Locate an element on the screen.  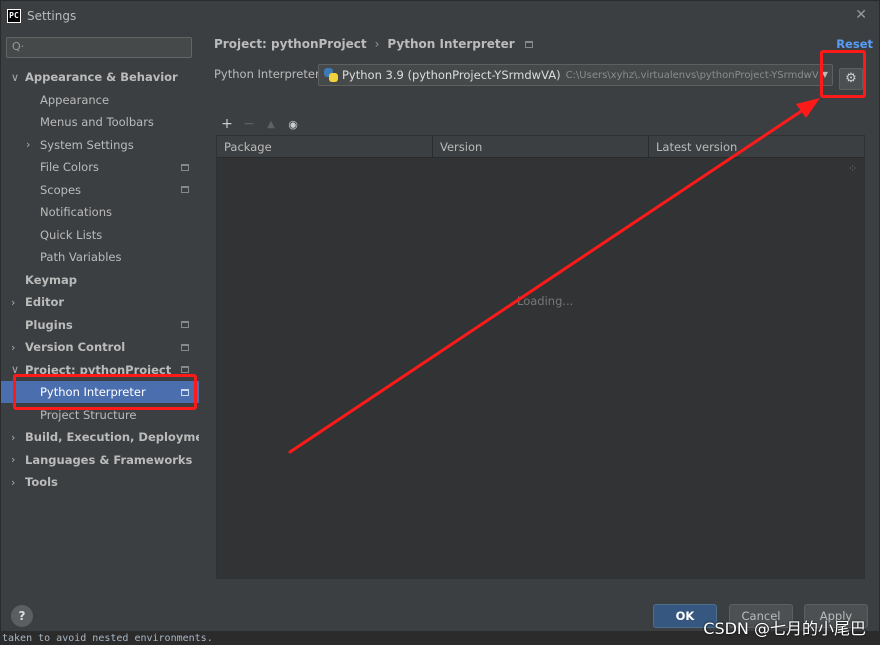
sidebar-item-notifications: Notifications is located at coordinates (100, 212).